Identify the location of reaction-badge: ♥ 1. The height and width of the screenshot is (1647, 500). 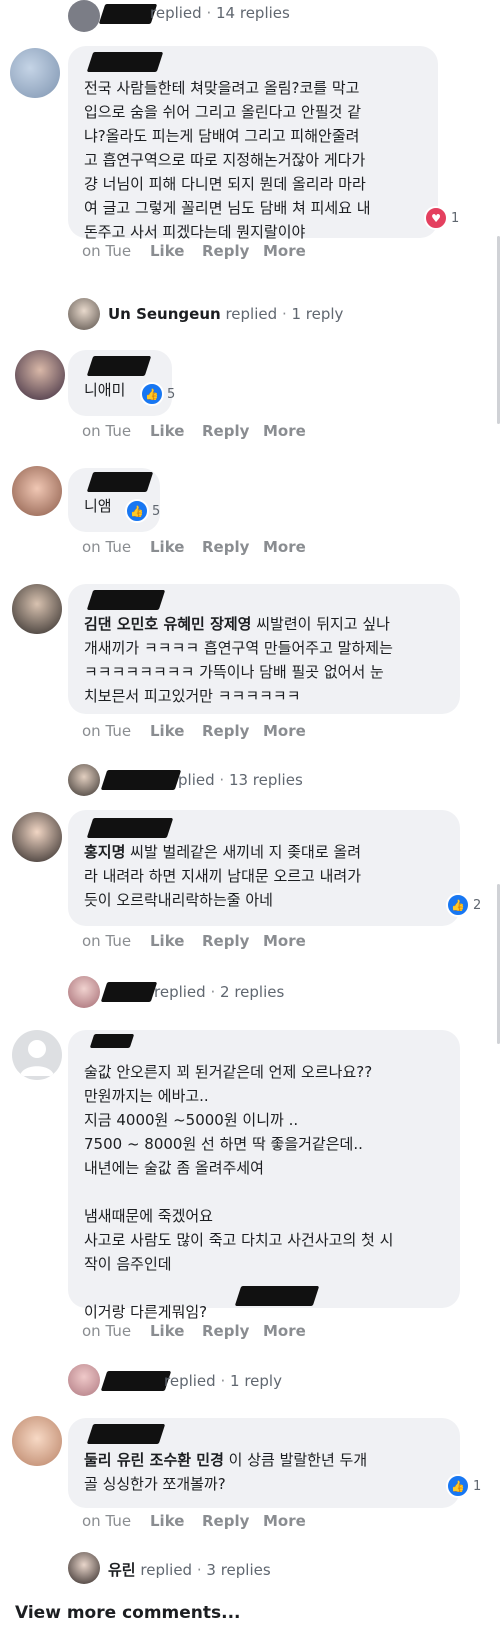
(441, 218).